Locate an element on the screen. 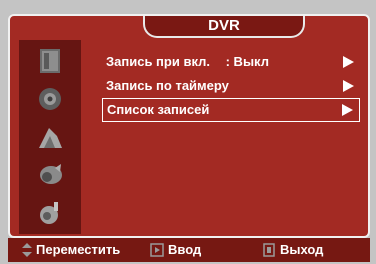 The height and width of the screenshot is (264, 376). enter-hint: Ввод is located at coordinates (175, 250).